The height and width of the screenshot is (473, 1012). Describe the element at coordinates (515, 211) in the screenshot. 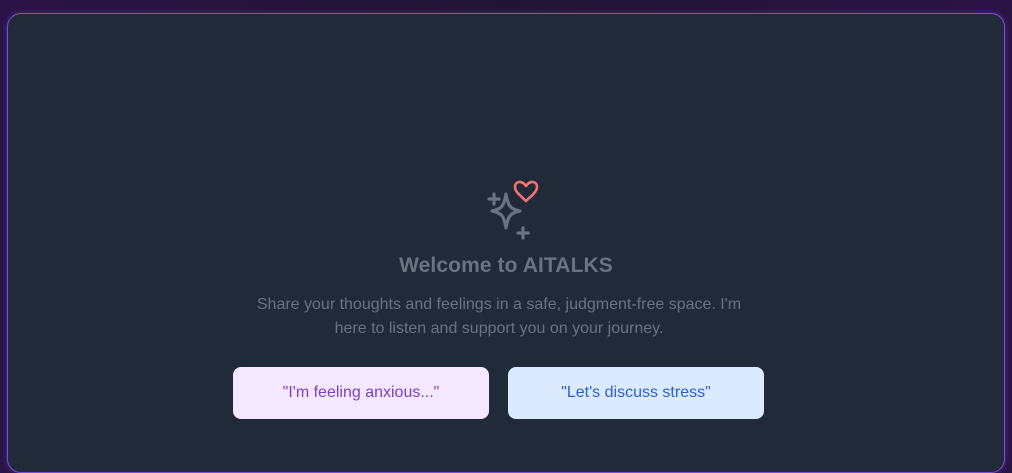

I see `sparkles-heart-icon` at that location.